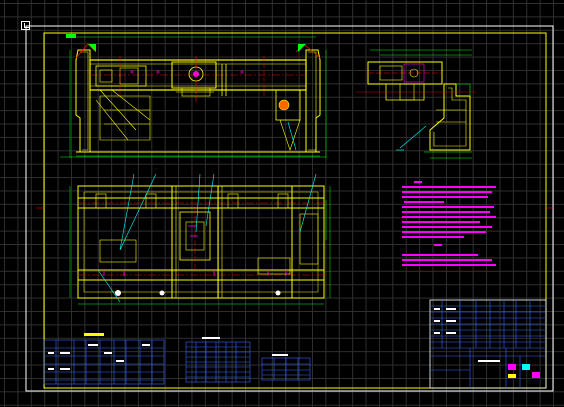  Describe the element at coordinates (218, 360) in the screenshot. I see `parts-table-middle` at that location.